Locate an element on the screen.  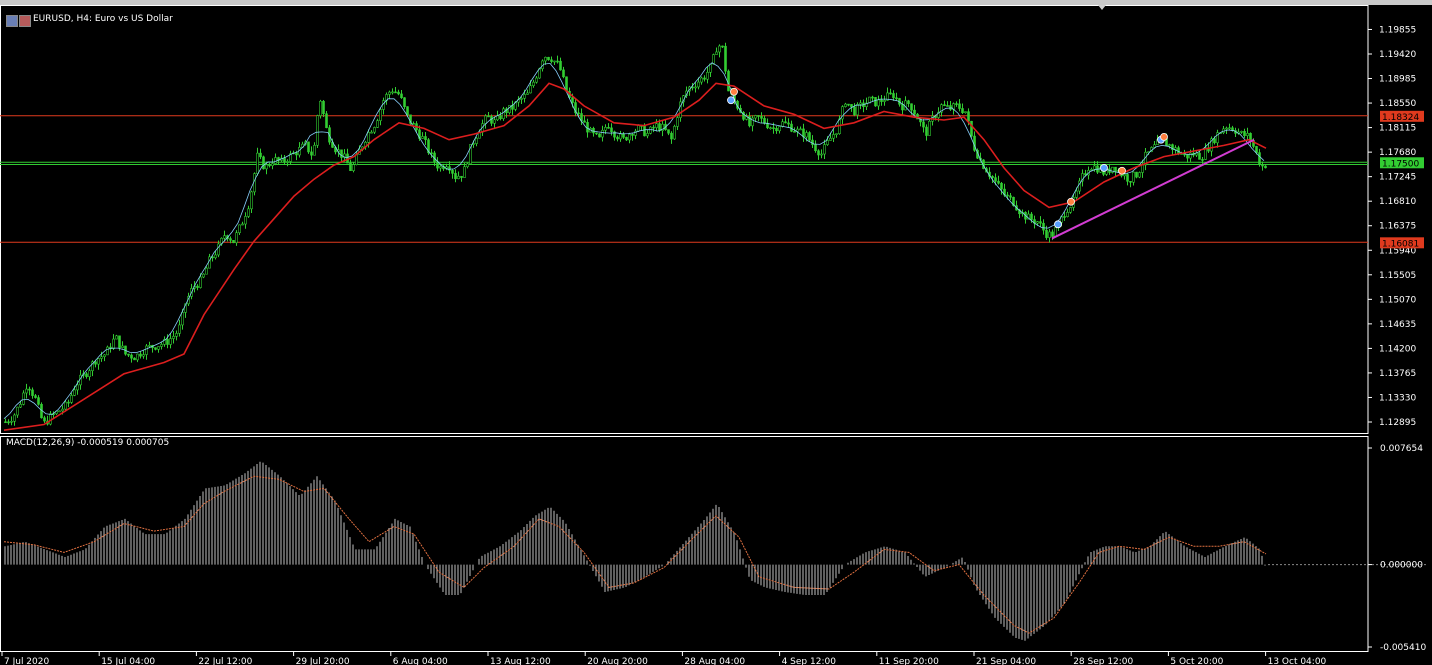
time-axis-label: 13 Oct 04:00 is located at coordinates (1297, 661).